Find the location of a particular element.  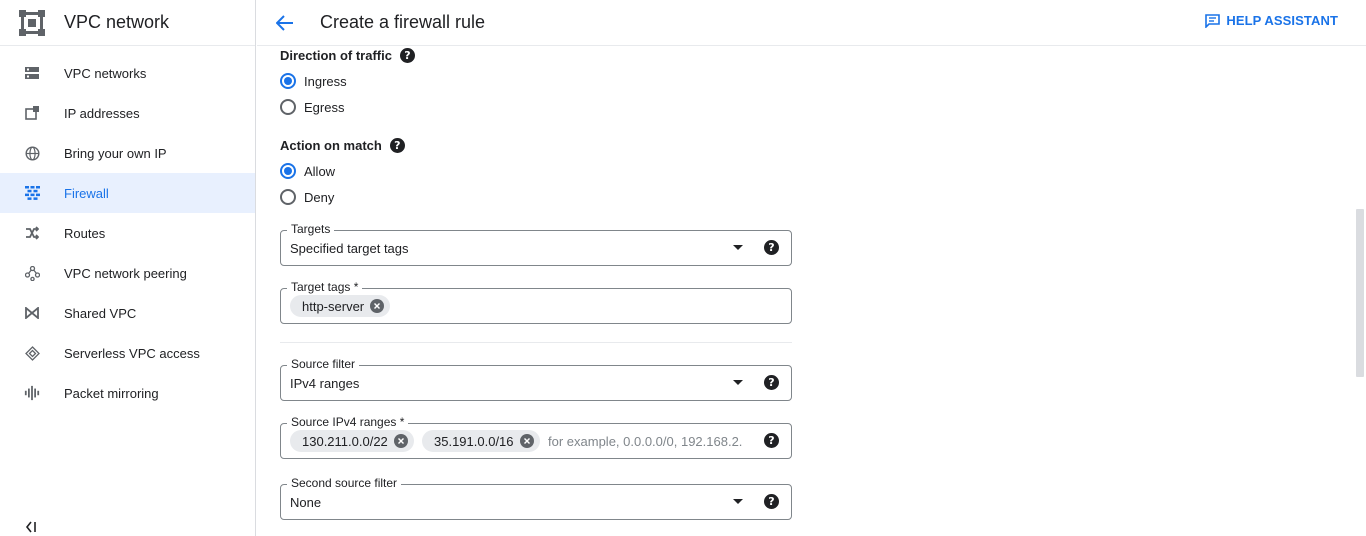

action-label: Action on match ? is located at coordinates (342, 145).